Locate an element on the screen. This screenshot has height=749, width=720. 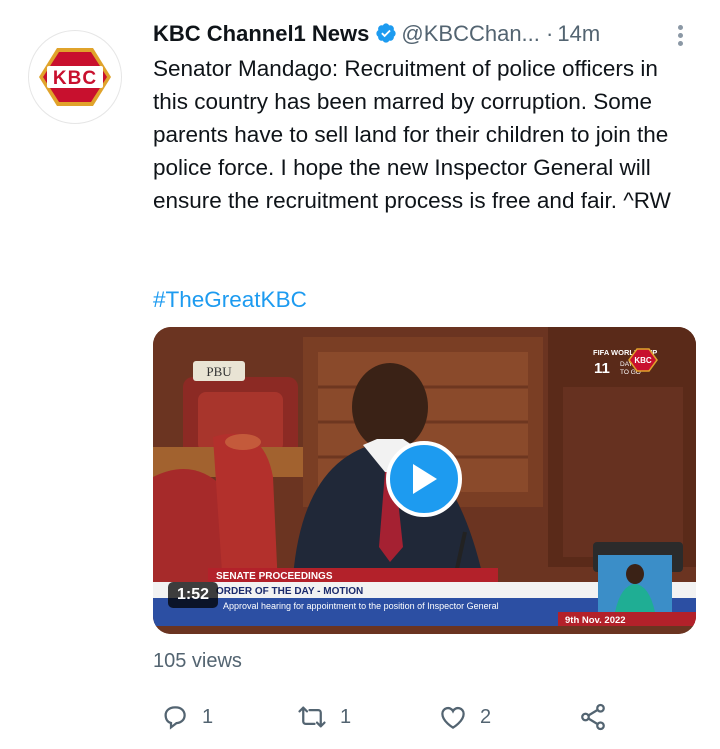
play-button is located at coordinates (424, 479).